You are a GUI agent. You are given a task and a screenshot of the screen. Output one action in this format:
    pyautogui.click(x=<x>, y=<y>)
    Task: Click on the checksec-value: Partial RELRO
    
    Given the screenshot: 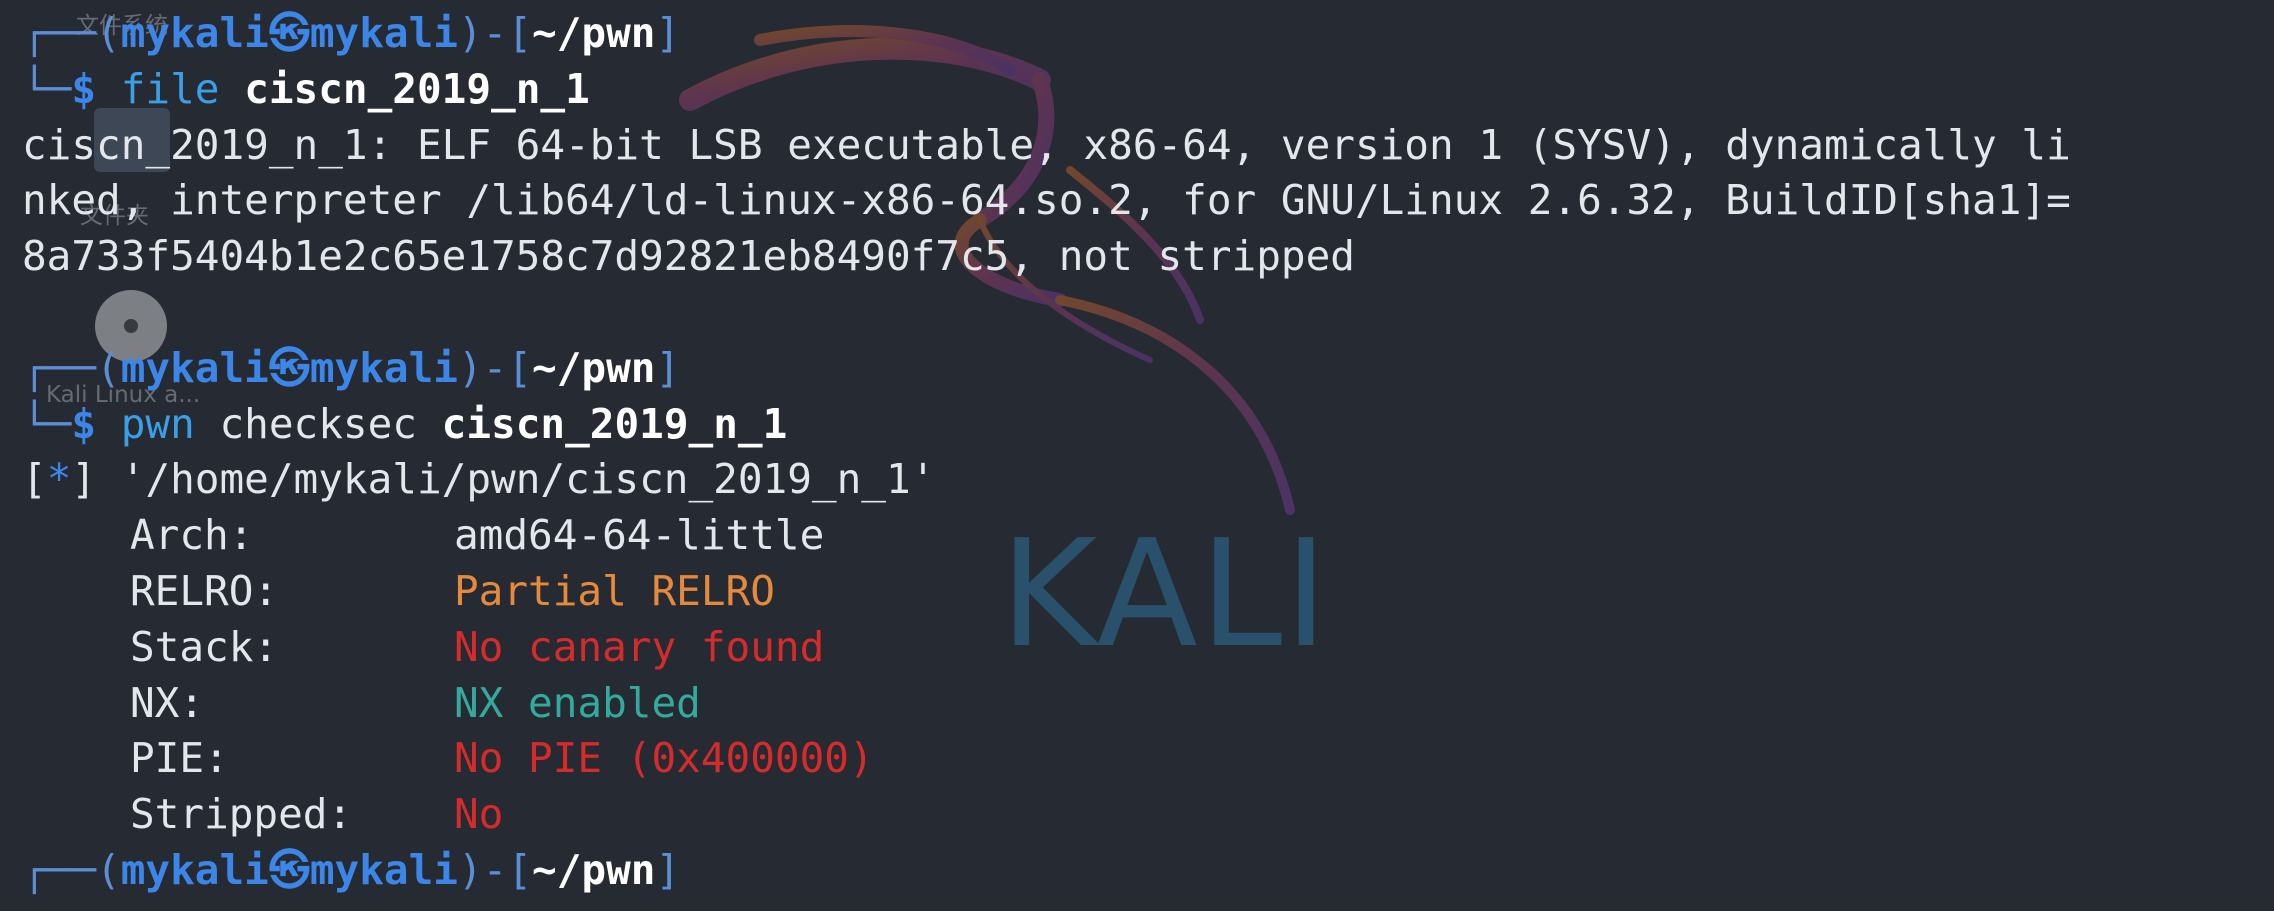 What is the action you would take?
    pyautogui.click(x=614, y=590)
    